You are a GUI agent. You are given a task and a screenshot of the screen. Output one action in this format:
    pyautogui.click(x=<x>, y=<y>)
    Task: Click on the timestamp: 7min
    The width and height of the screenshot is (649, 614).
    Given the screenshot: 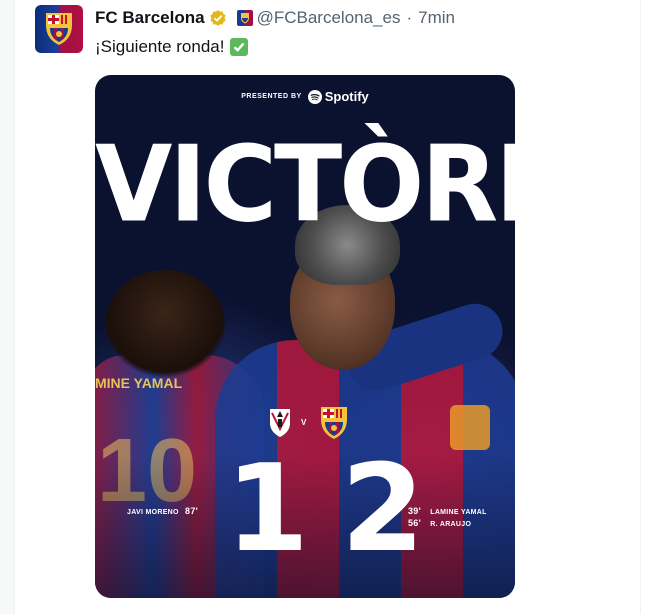 What is the action you would take?
    pyautogui.click(x=436, y=18)
    